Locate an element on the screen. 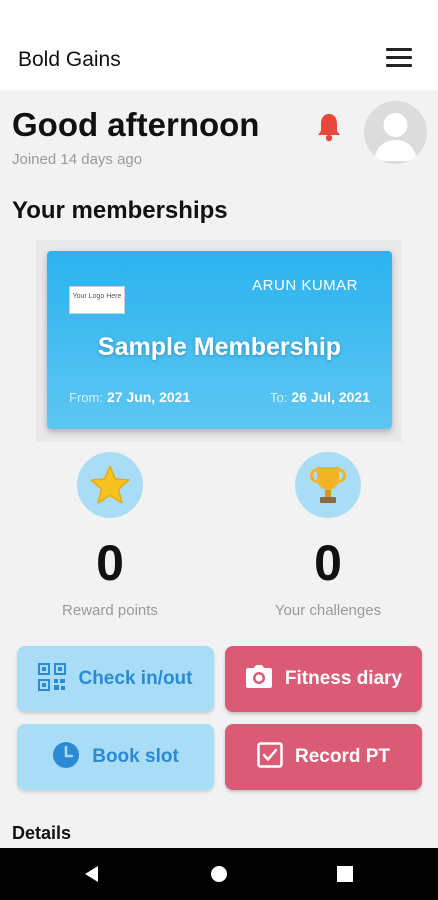 This screenshot has width=438, height=900. details-section-title: Details is located at coordinates (42, 833).